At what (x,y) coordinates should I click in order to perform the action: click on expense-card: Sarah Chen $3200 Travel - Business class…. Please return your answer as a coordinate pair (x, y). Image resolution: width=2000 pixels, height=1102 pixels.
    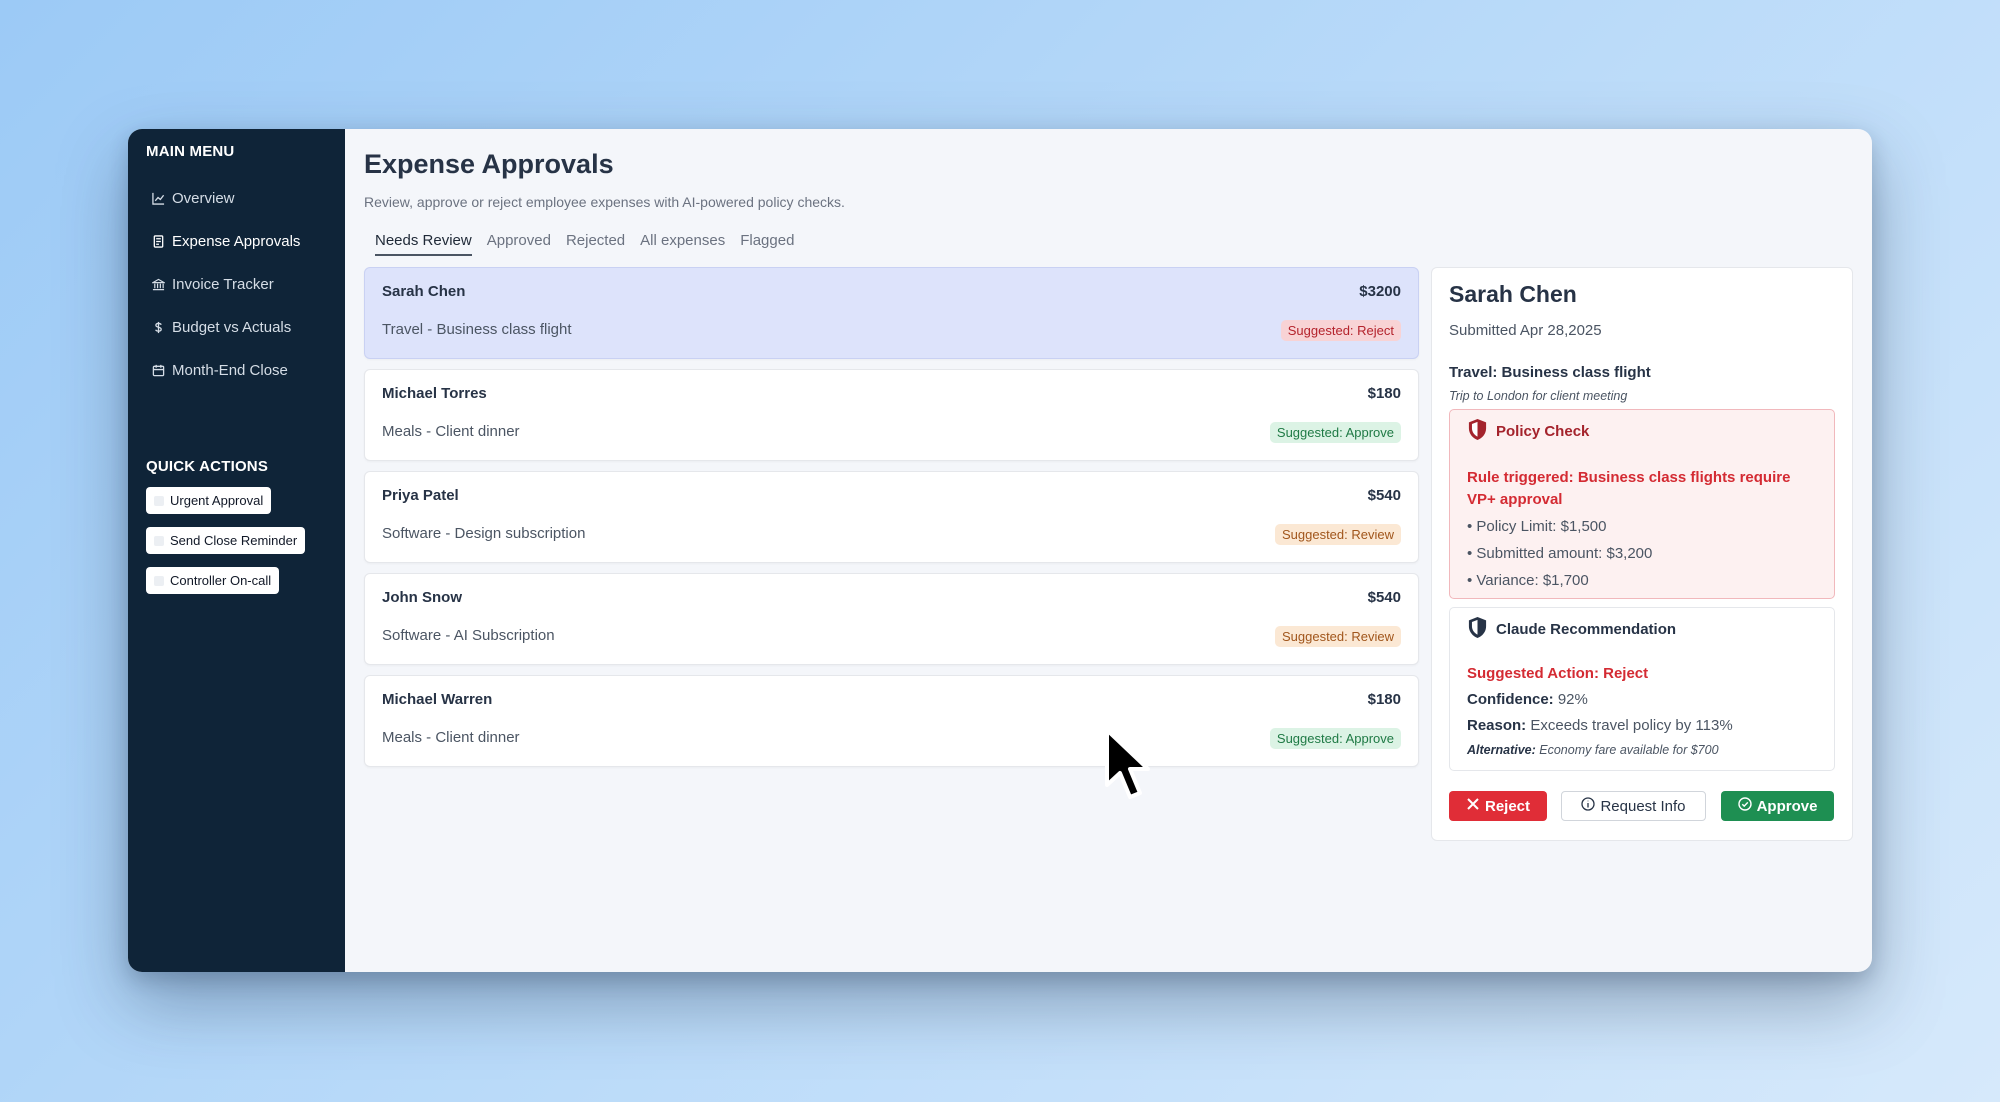
    Looking at the image, I should click on (891, 313).